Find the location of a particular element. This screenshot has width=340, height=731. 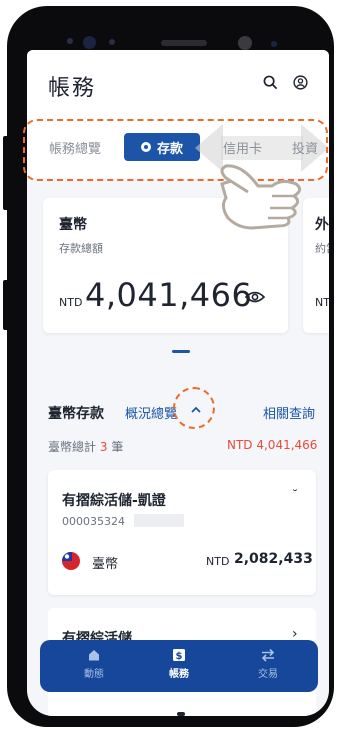

search-icon is located at coordinates (270, 82).